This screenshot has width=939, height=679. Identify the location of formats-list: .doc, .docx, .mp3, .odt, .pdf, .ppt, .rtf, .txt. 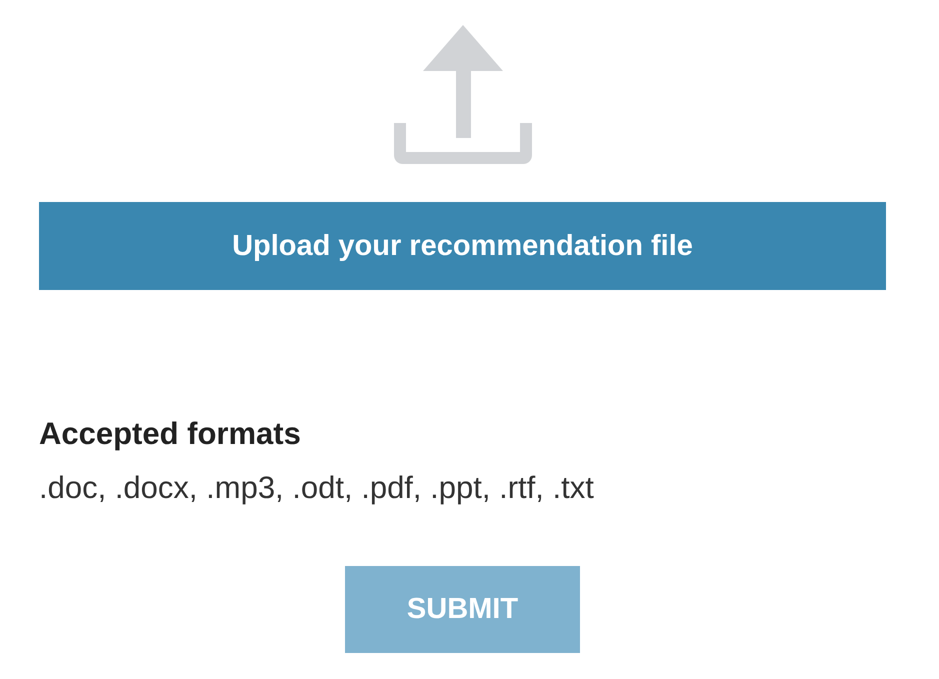
(462, 488).